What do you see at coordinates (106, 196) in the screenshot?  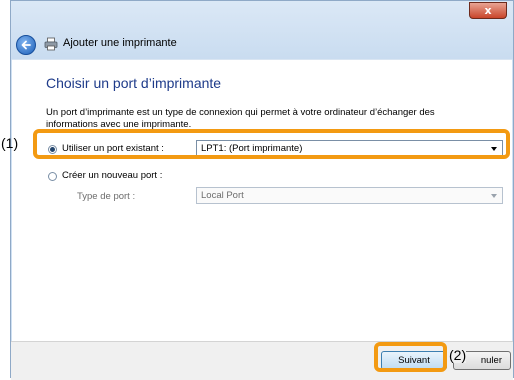 I see `port-type-label: Type de port :` at bounding box center [106, 196].